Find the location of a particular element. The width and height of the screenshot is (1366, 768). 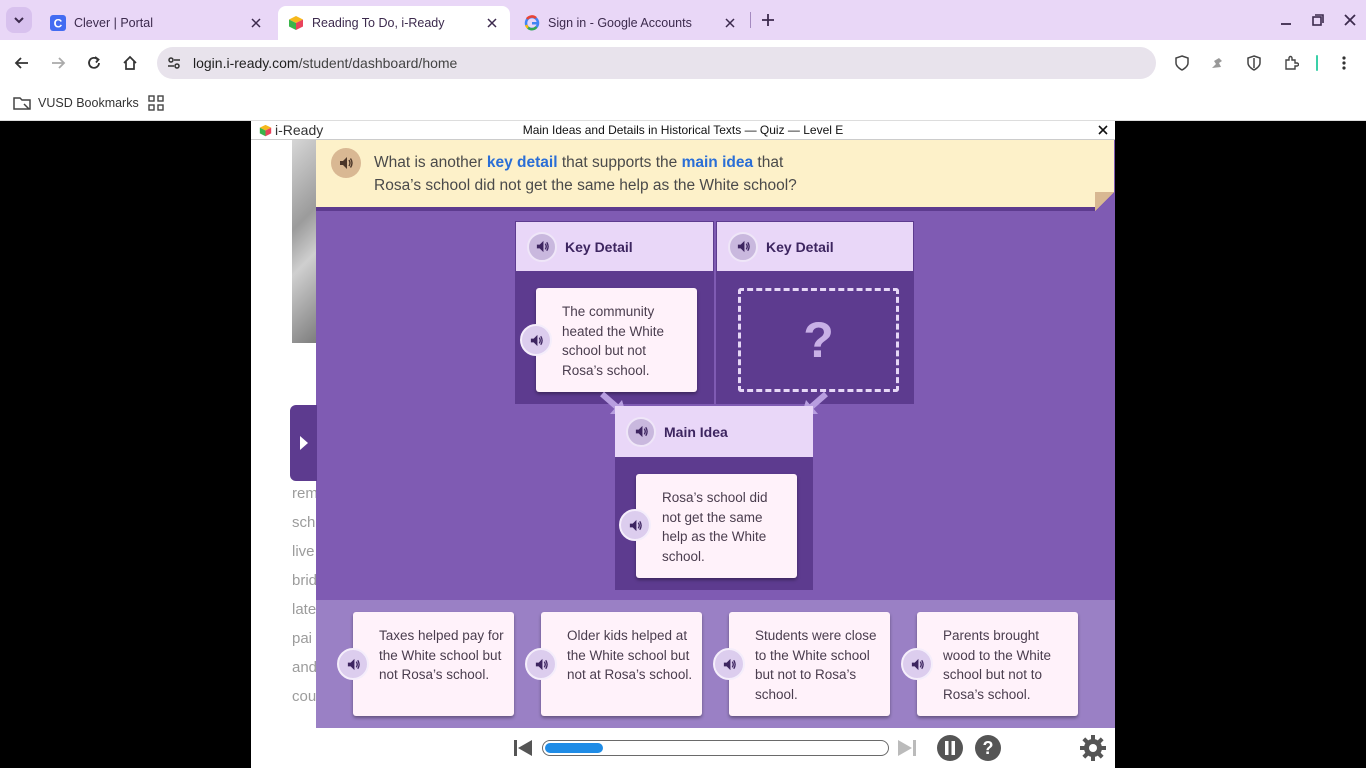

reload-button is located at coordinates (94, 63).